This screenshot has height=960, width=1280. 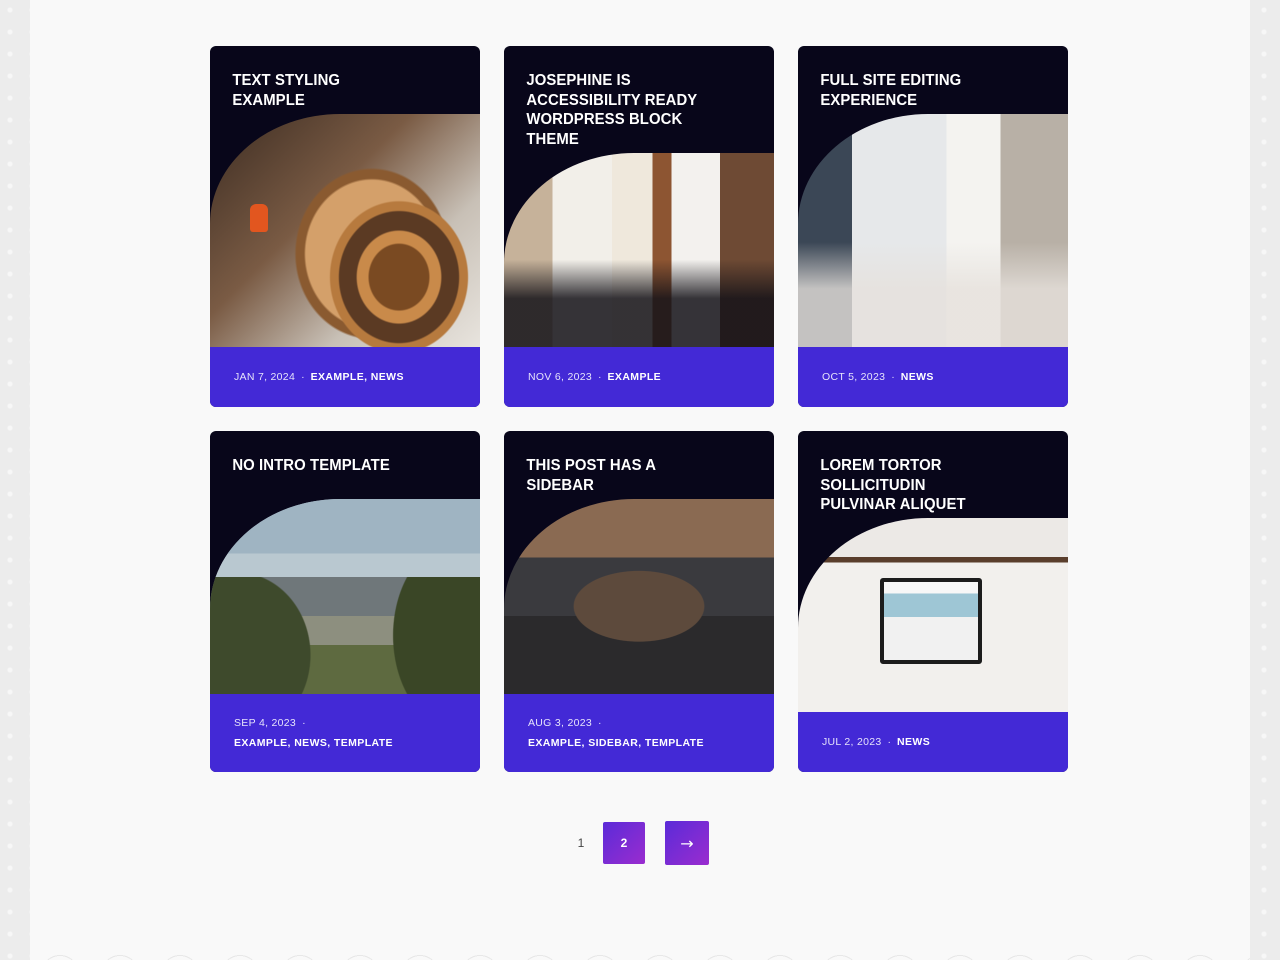 I want to click on post-meta: SEP 4, 2023 · EXAMPLE, NEWS, TEMPLATE, so click(x=345, y=733).